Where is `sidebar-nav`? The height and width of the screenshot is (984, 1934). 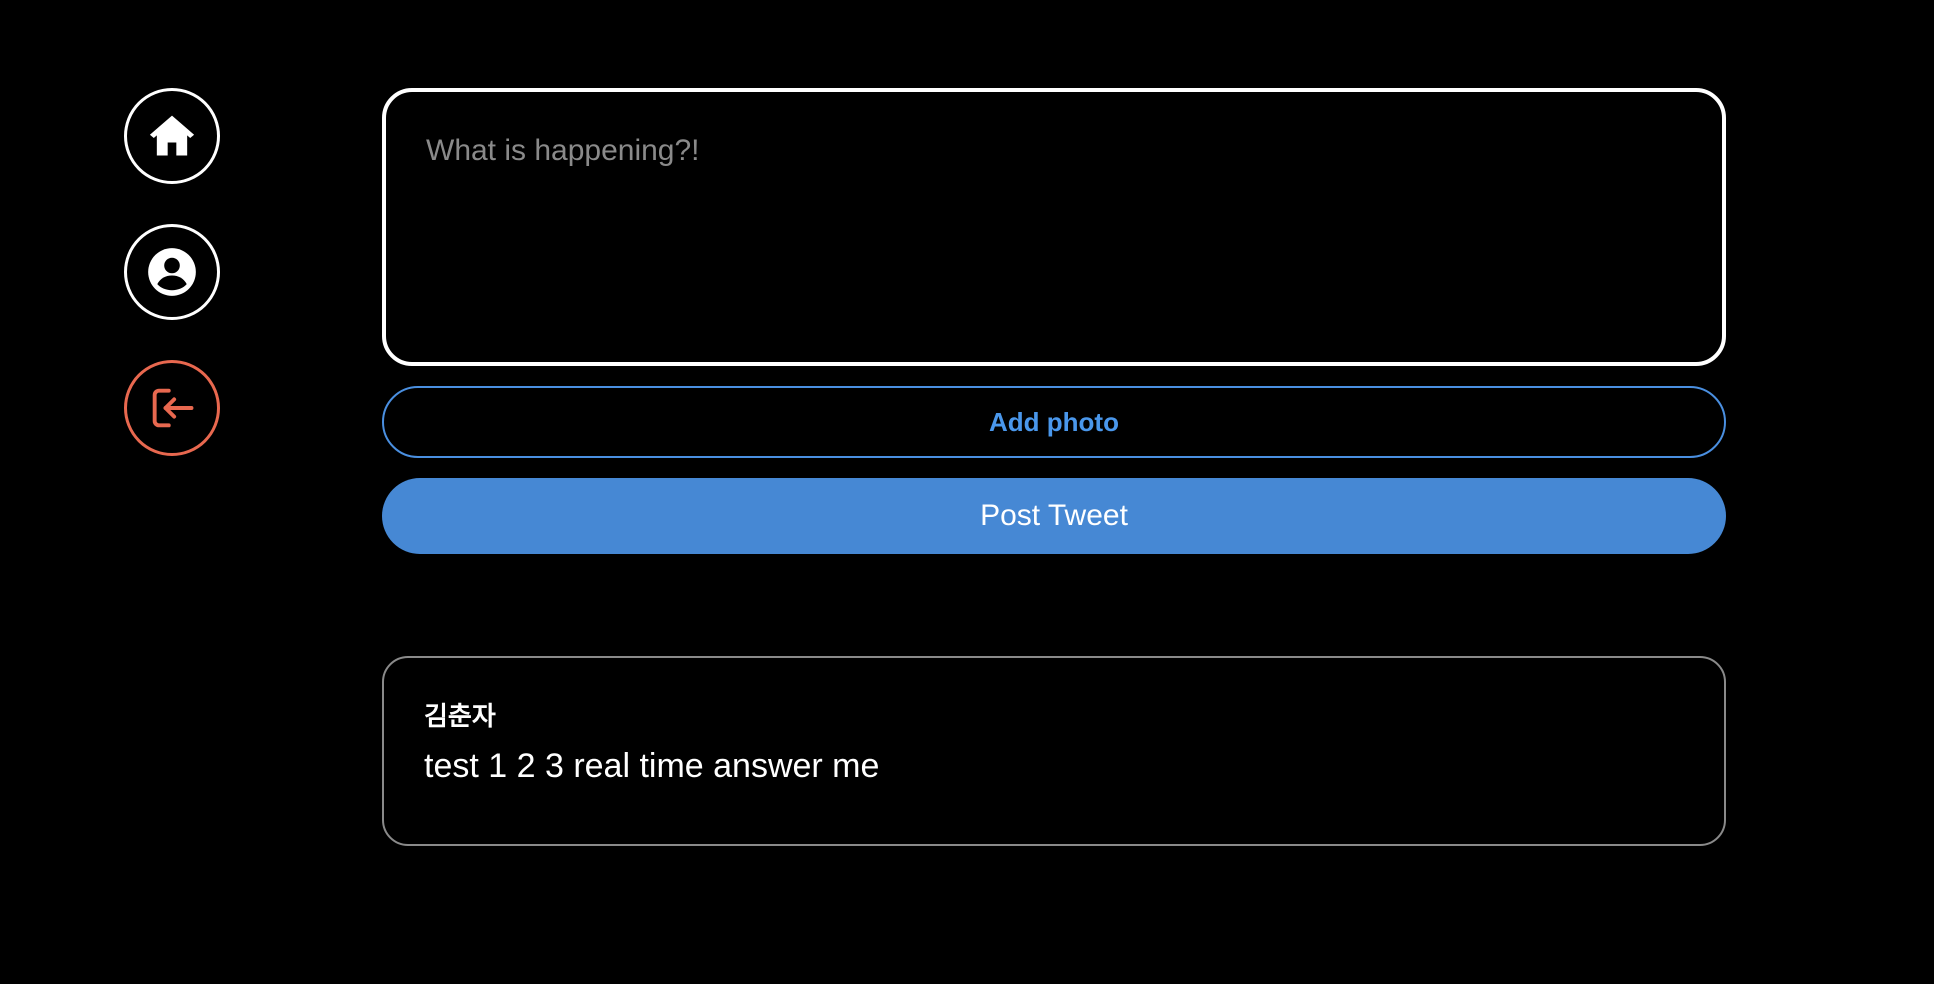 sidebar-nav is located at coordinates (172, 272).